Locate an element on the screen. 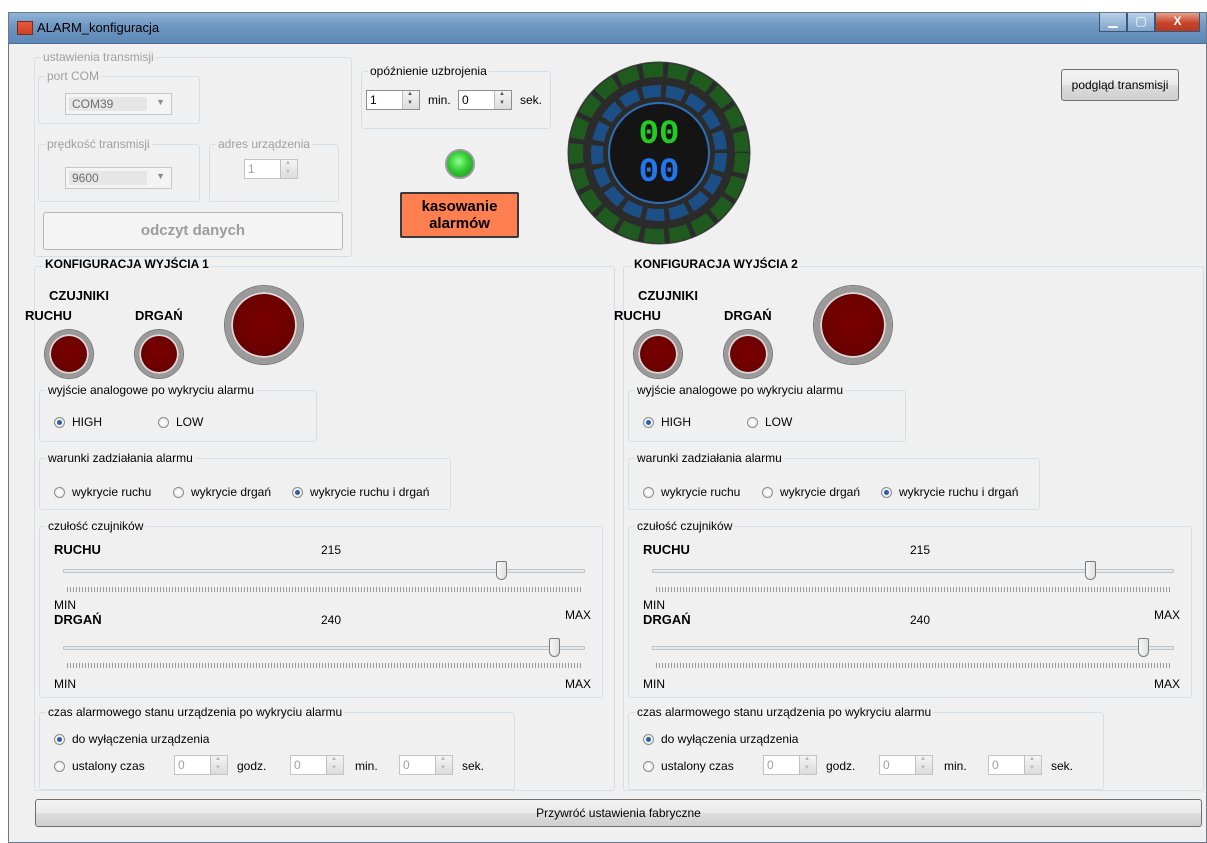  analog-output-label: wyjście analogowe po wykryciu alarmu is located at coordinates (740, 390).